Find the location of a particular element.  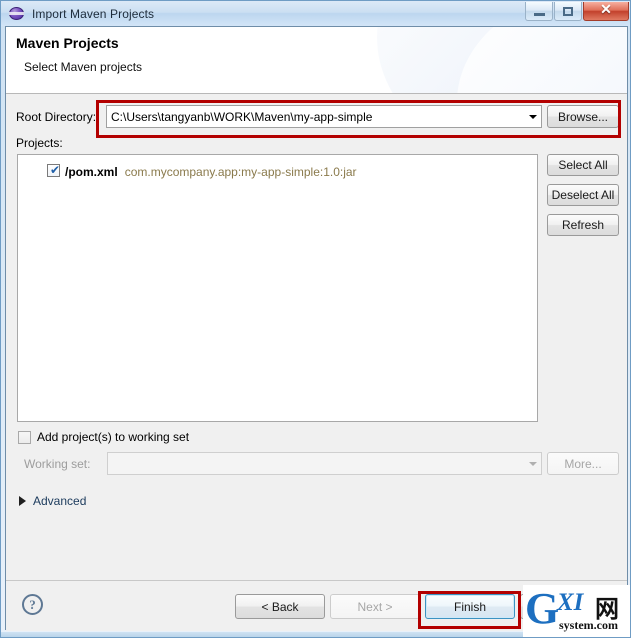

close-icon: ✕ is located at coordinates (606, 10).